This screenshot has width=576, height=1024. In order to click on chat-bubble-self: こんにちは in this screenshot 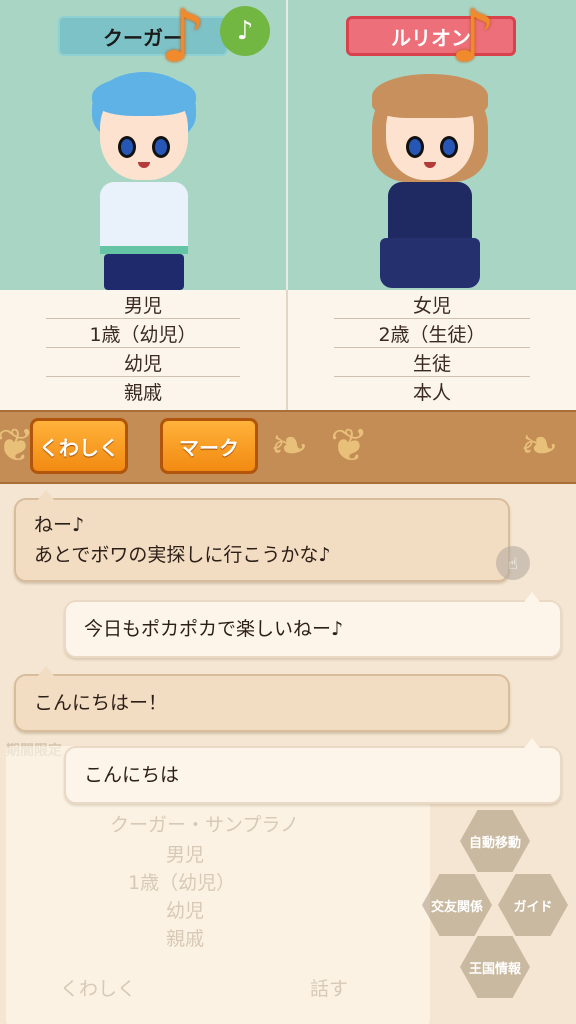, I will do `click(313, 771)`.